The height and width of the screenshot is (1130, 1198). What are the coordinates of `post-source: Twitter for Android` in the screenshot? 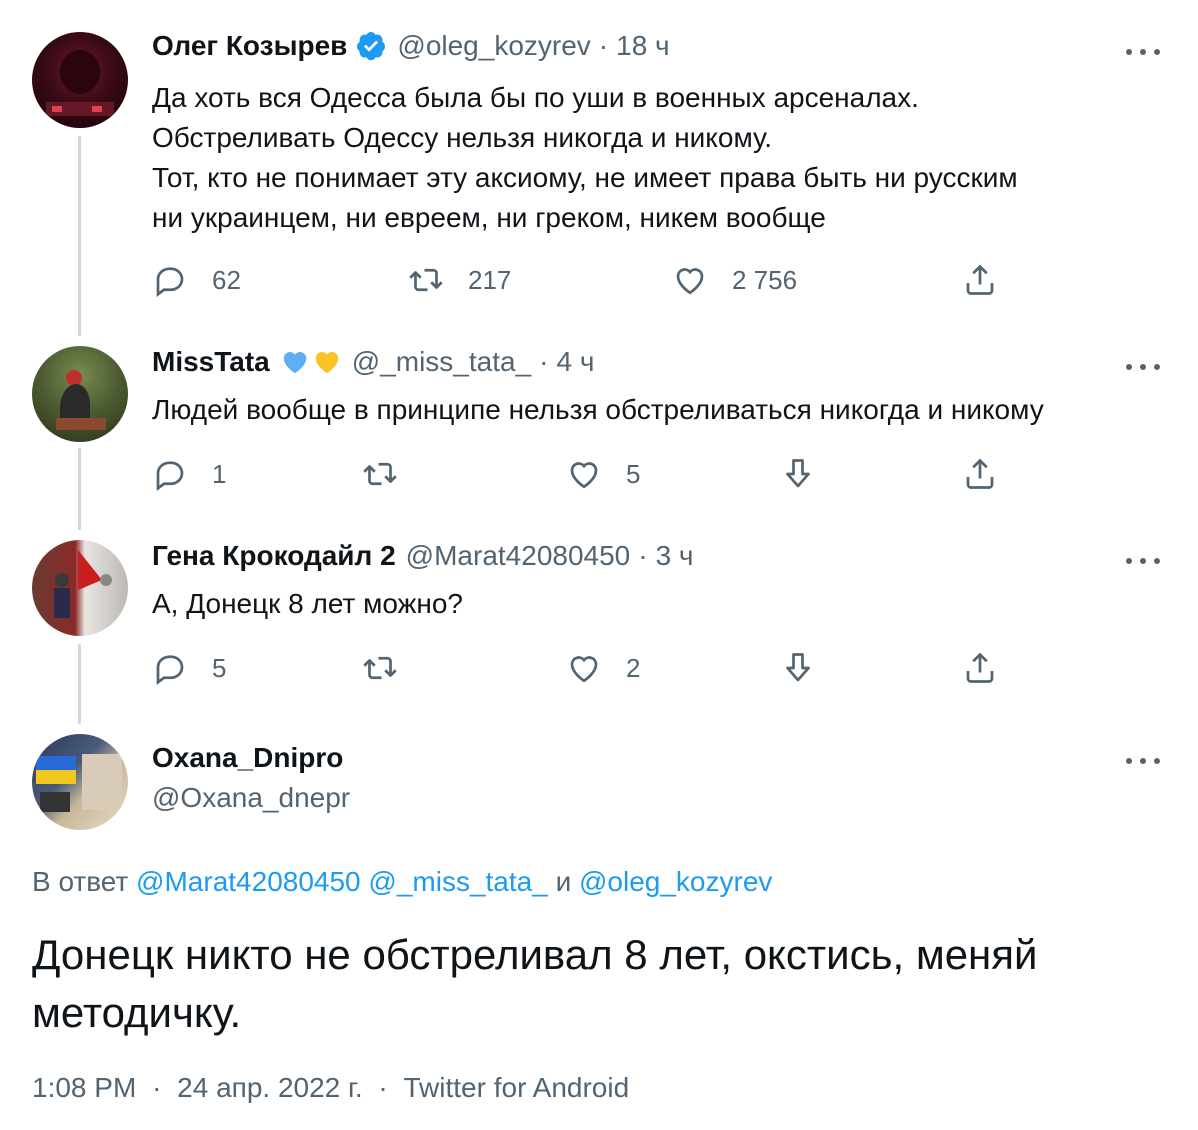 It's located at (517, 1087).